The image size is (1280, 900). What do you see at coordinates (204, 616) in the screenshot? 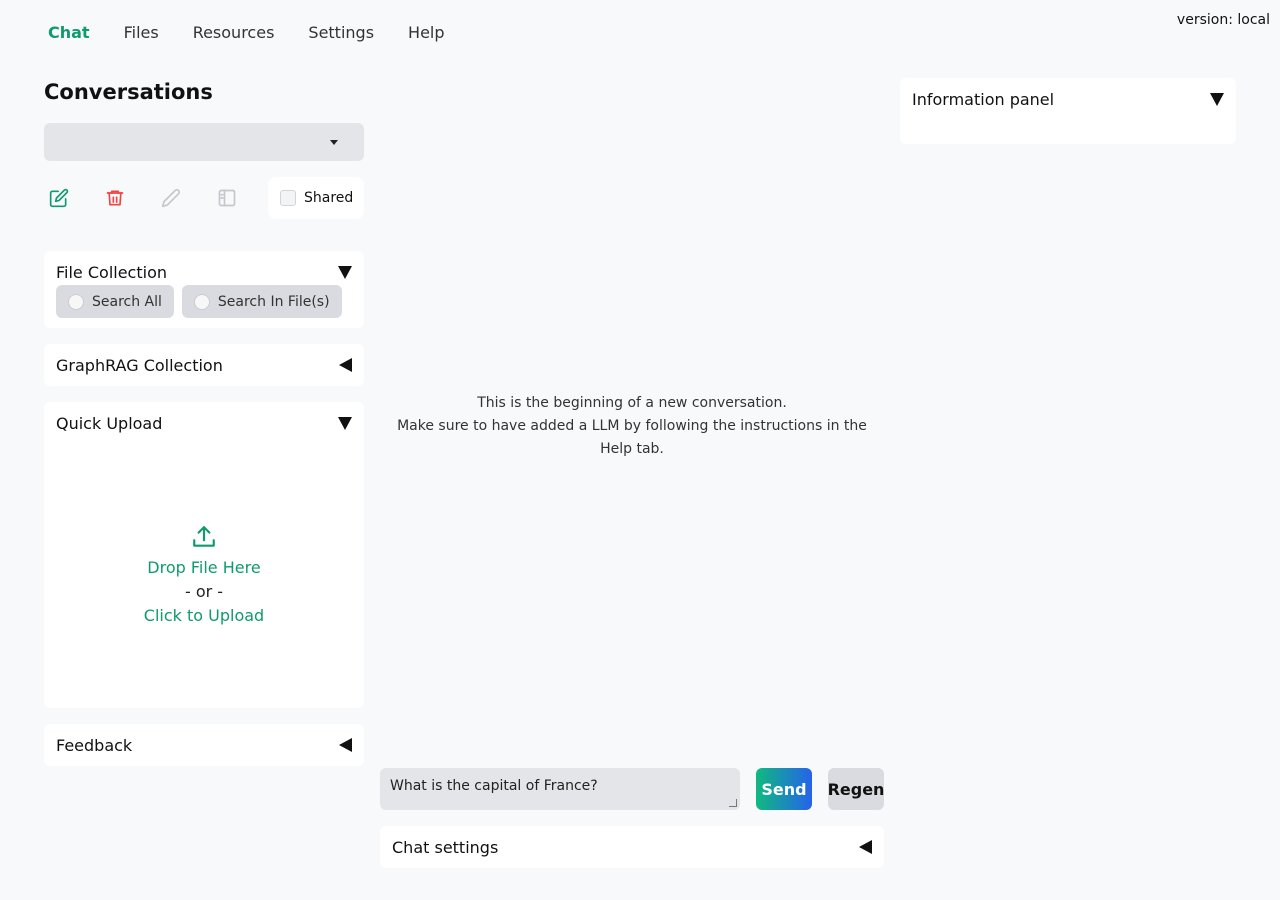
I see `click-to-upload-link: Click to Upload` at bounding box center [204, 616].